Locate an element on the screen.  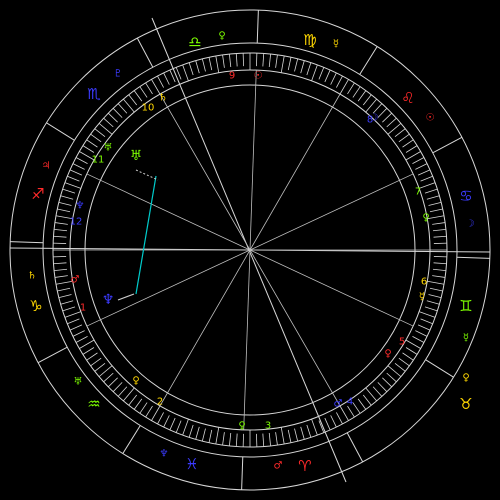
uranus-planet-icon: ♅ is located at coordinates (136, 156).